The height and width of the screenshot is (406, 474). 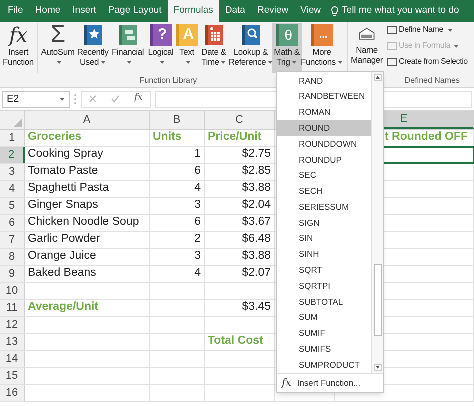 I want to click on defined-name-item: Create from Selectio, so click(x=427, y=62).